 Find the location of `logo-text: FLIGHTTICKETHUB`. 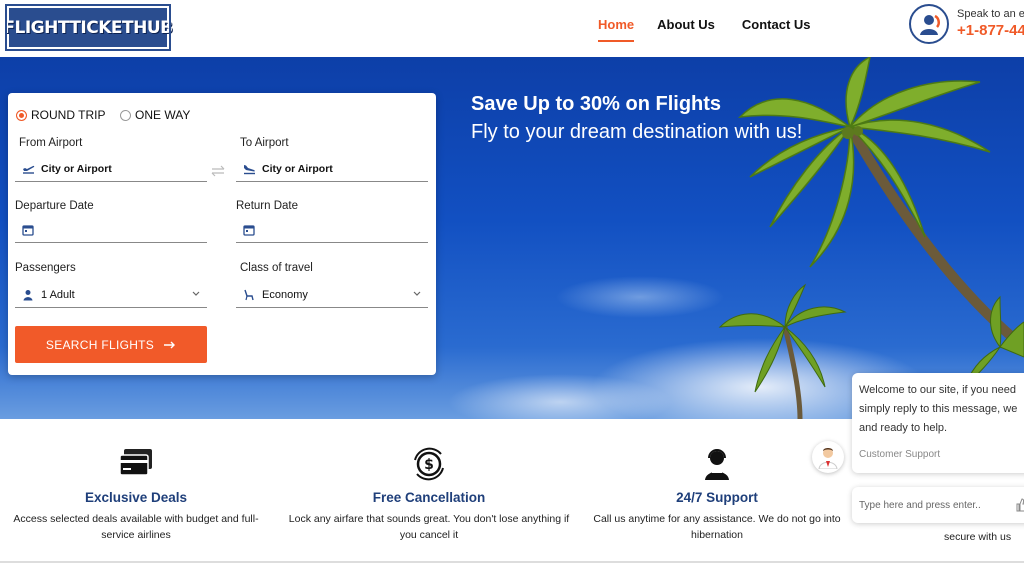

logo-text: FLIGHTTICKETHUB is located at coordinates (88, 27).